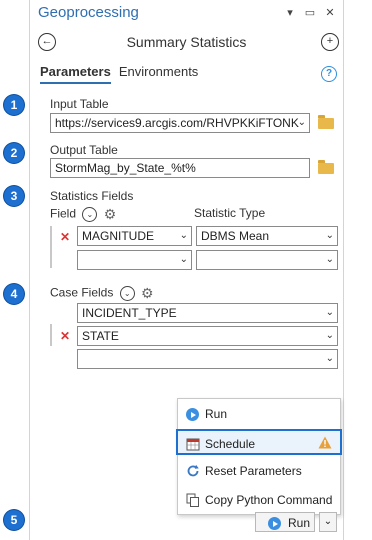  Describe the element at coordinates (299, 523) in the screenshot. I see `run-button-label: Run` at that location.